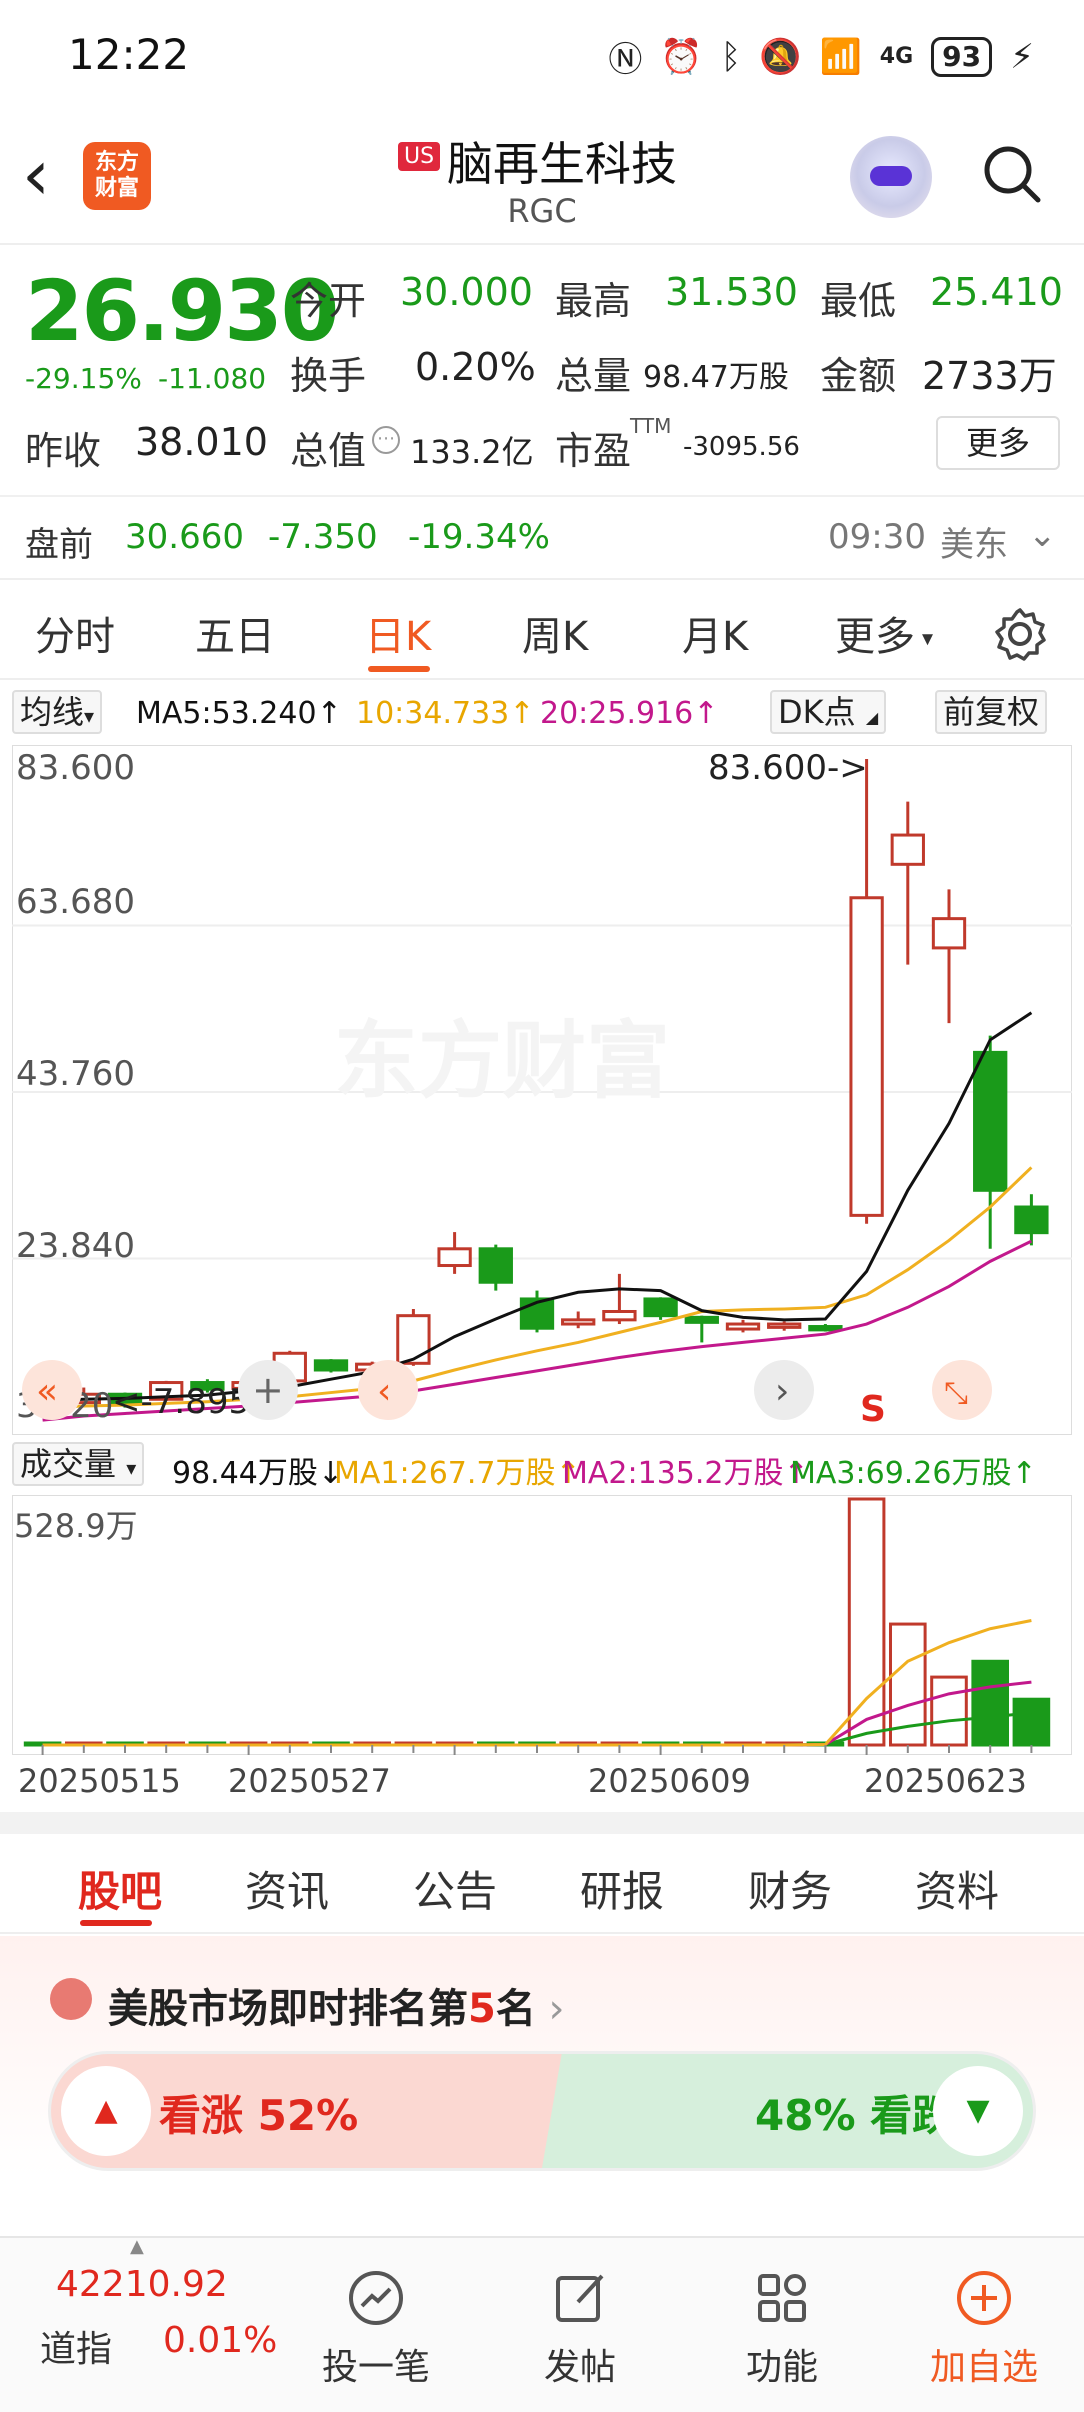 The height and width of the screenshot is (2412, 1084). I want to click on amount-label: 金额, so click(858, 376).